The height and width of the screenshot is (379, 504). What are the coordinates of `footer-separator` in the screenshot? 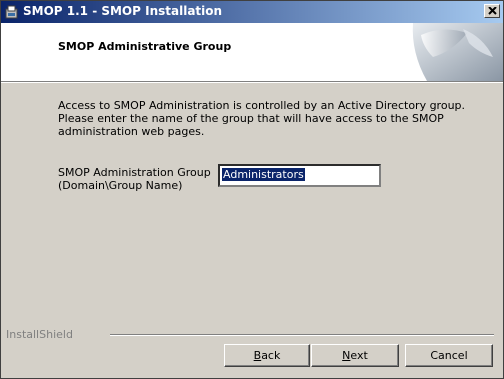 It's located at (302, 335).